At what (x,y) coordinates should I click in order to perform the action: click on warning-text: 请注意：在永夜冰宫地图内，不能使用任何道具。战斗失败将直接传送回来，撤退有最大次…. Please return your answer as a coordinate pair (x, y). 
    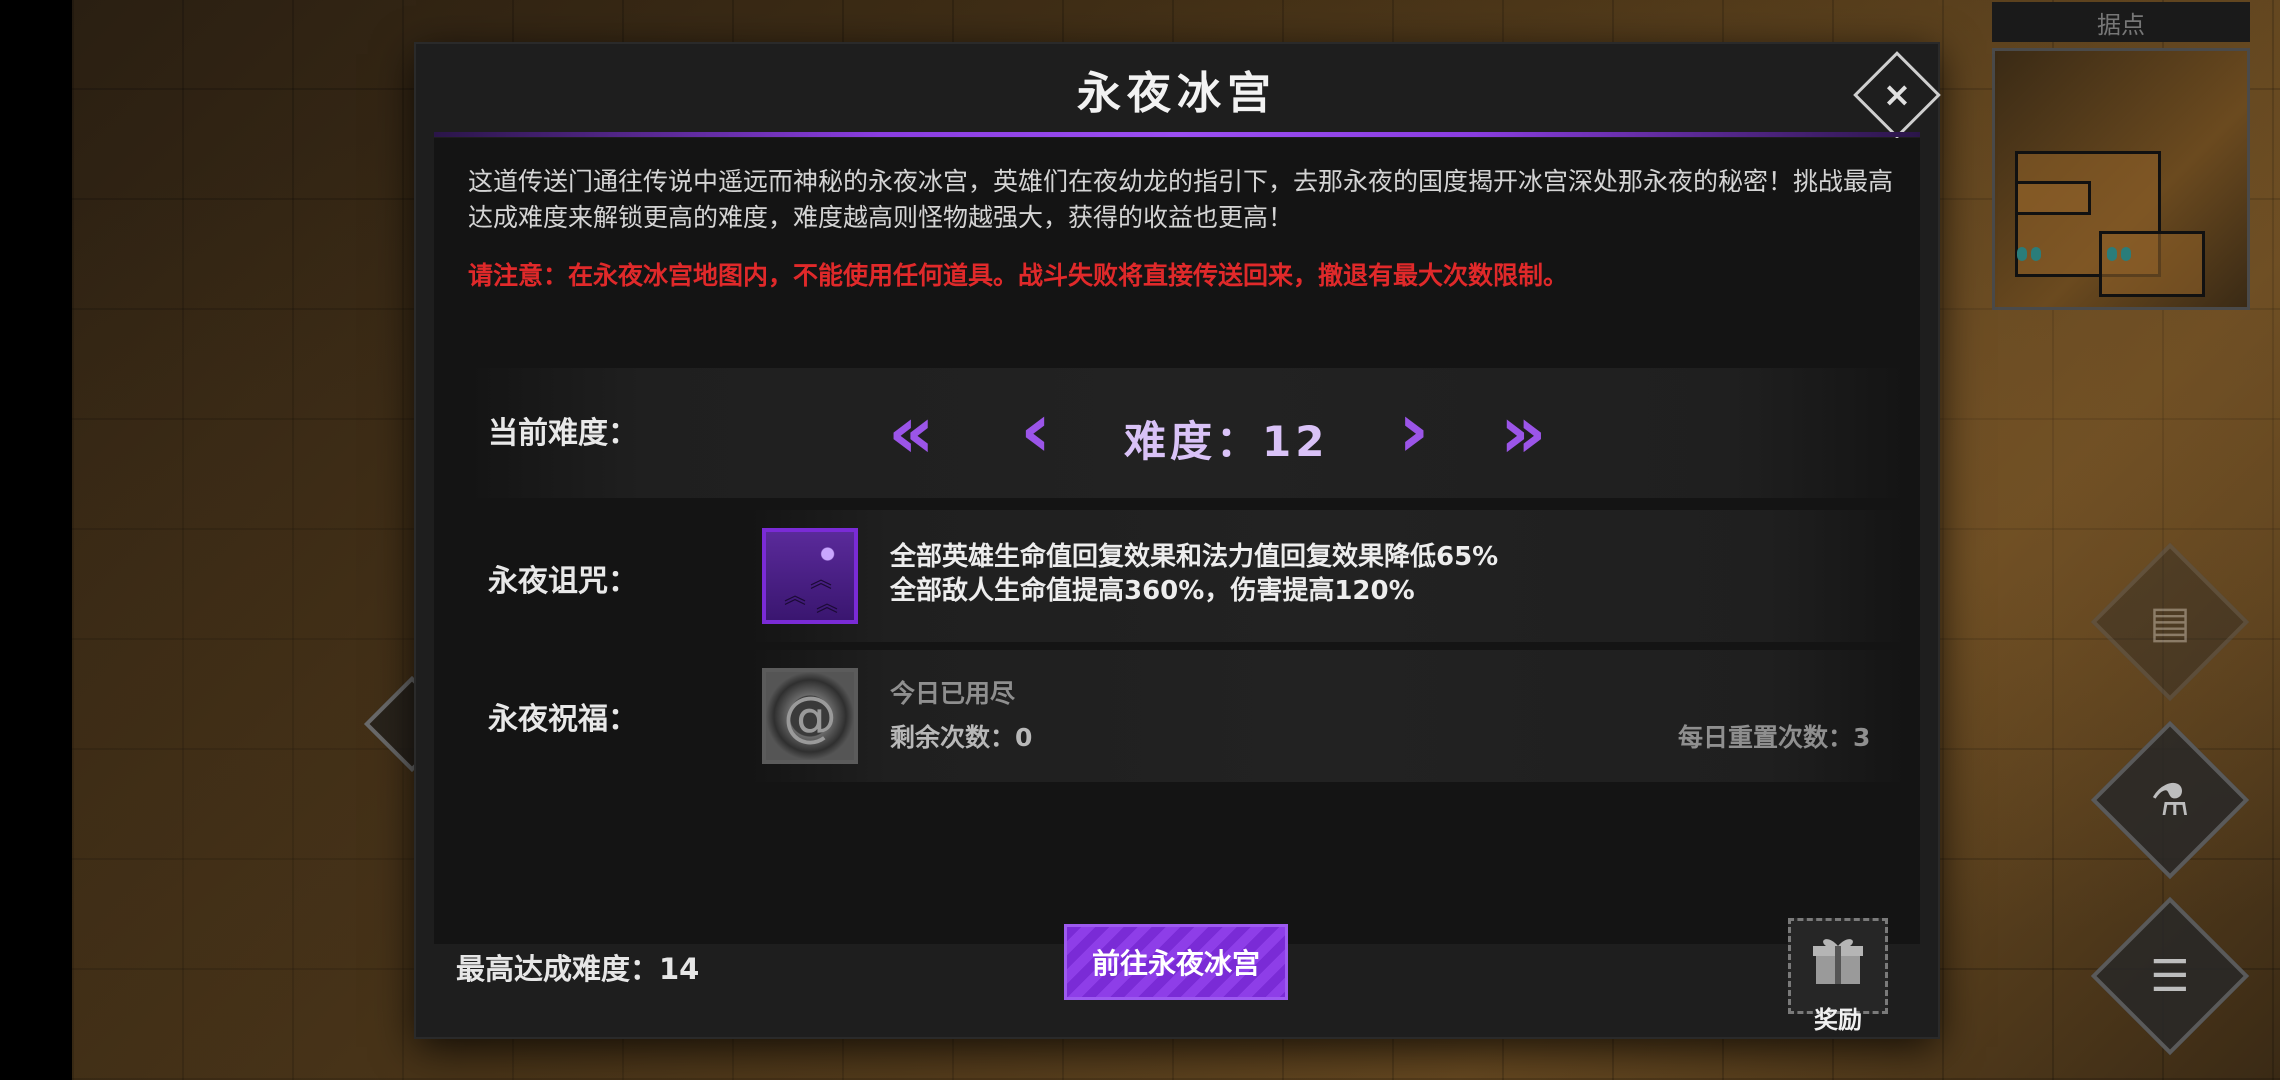
    Looking at the image, I should click on (1018, 275).